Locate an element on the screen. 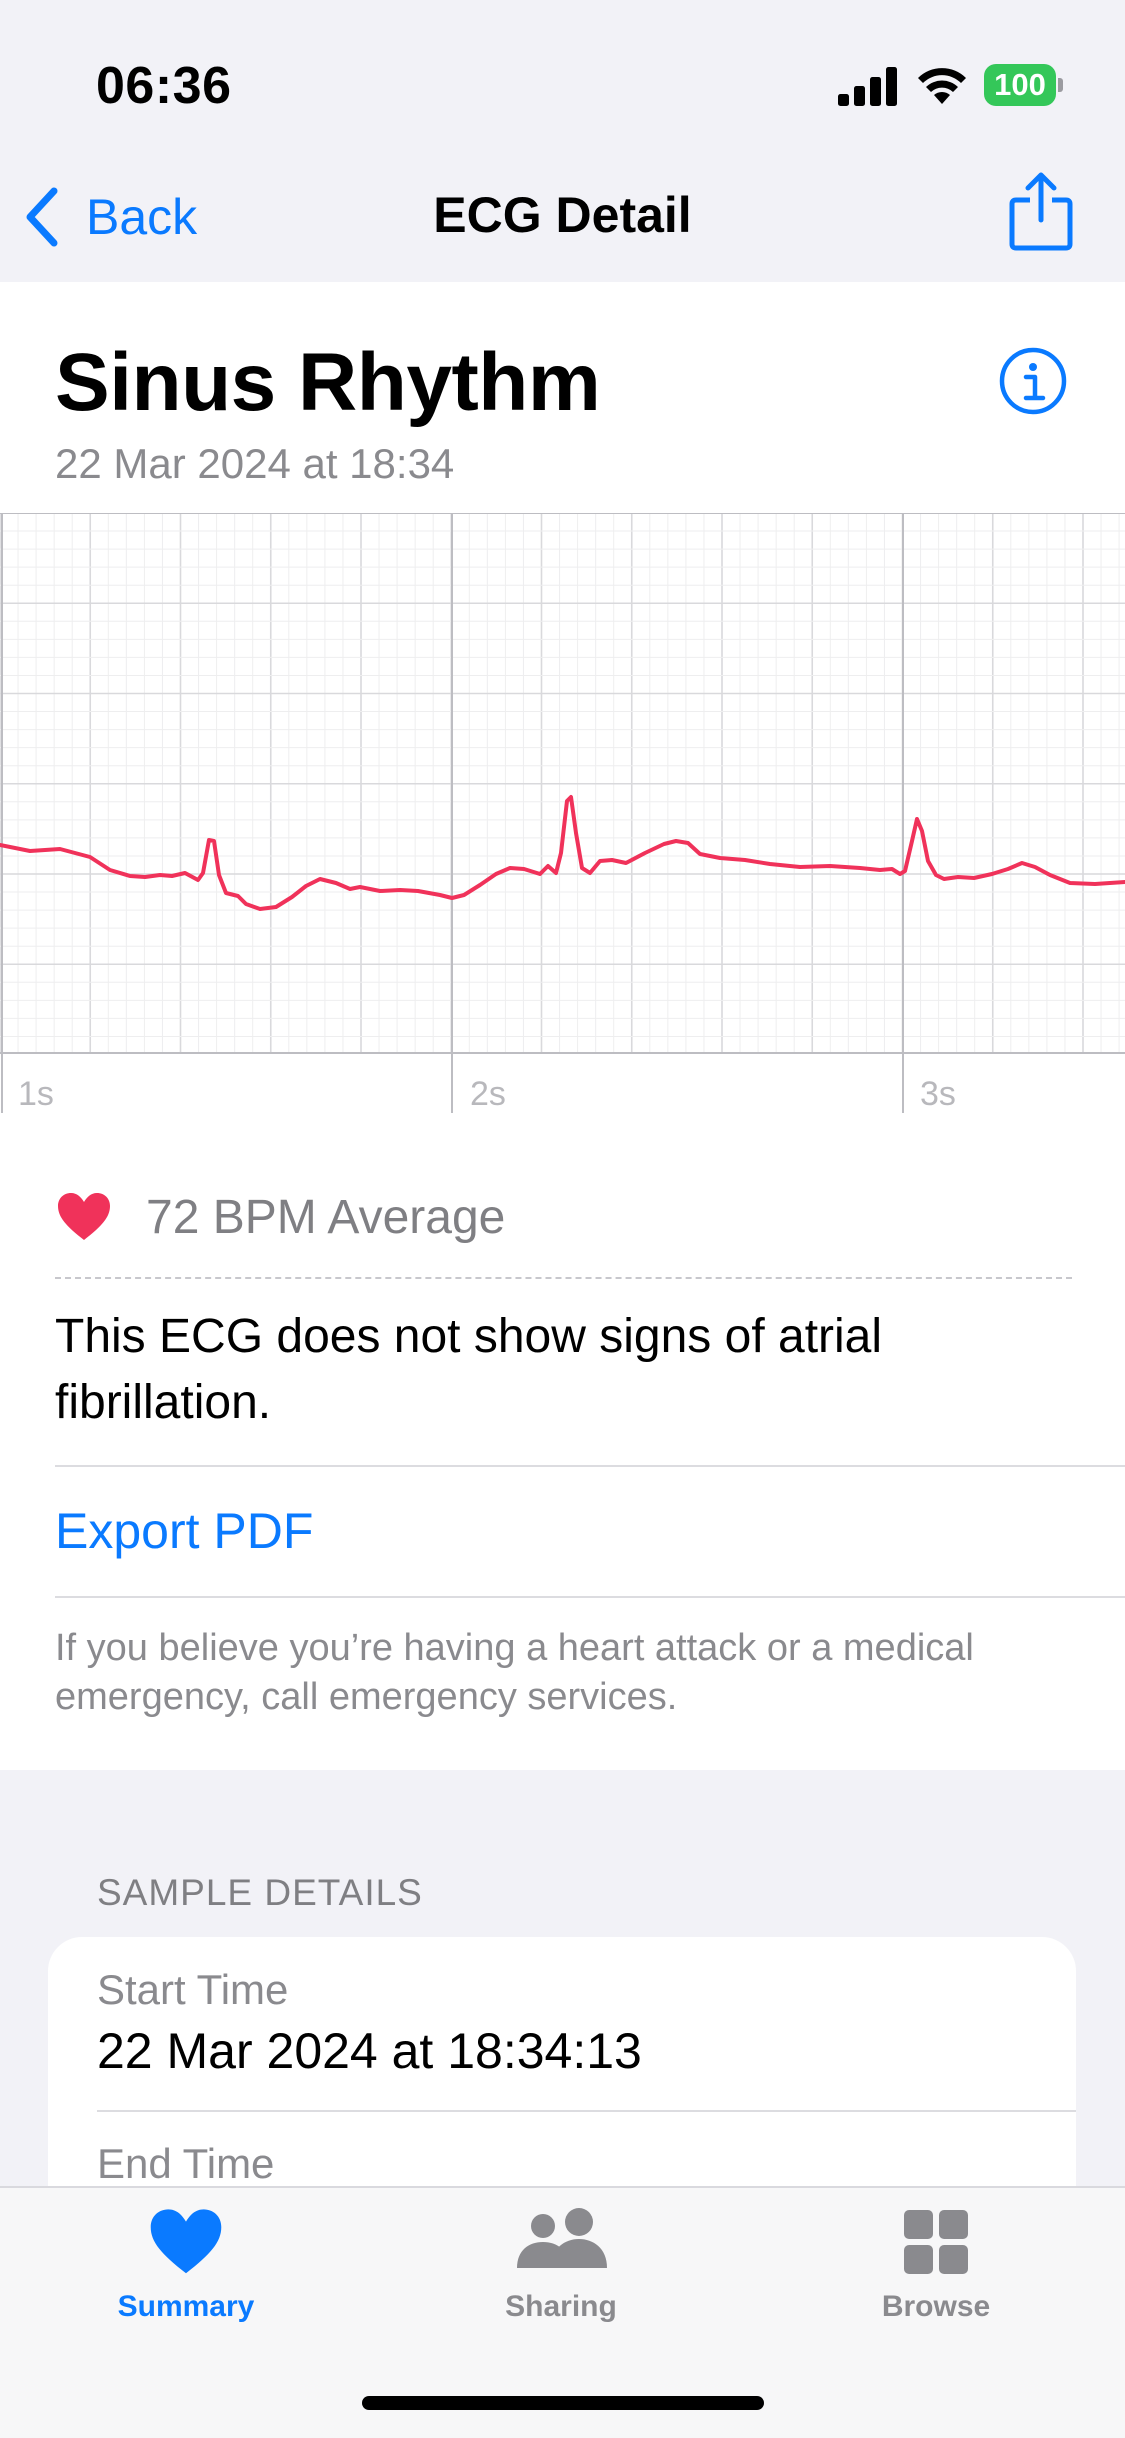  share-icon is located at coordinates (1041, 212).